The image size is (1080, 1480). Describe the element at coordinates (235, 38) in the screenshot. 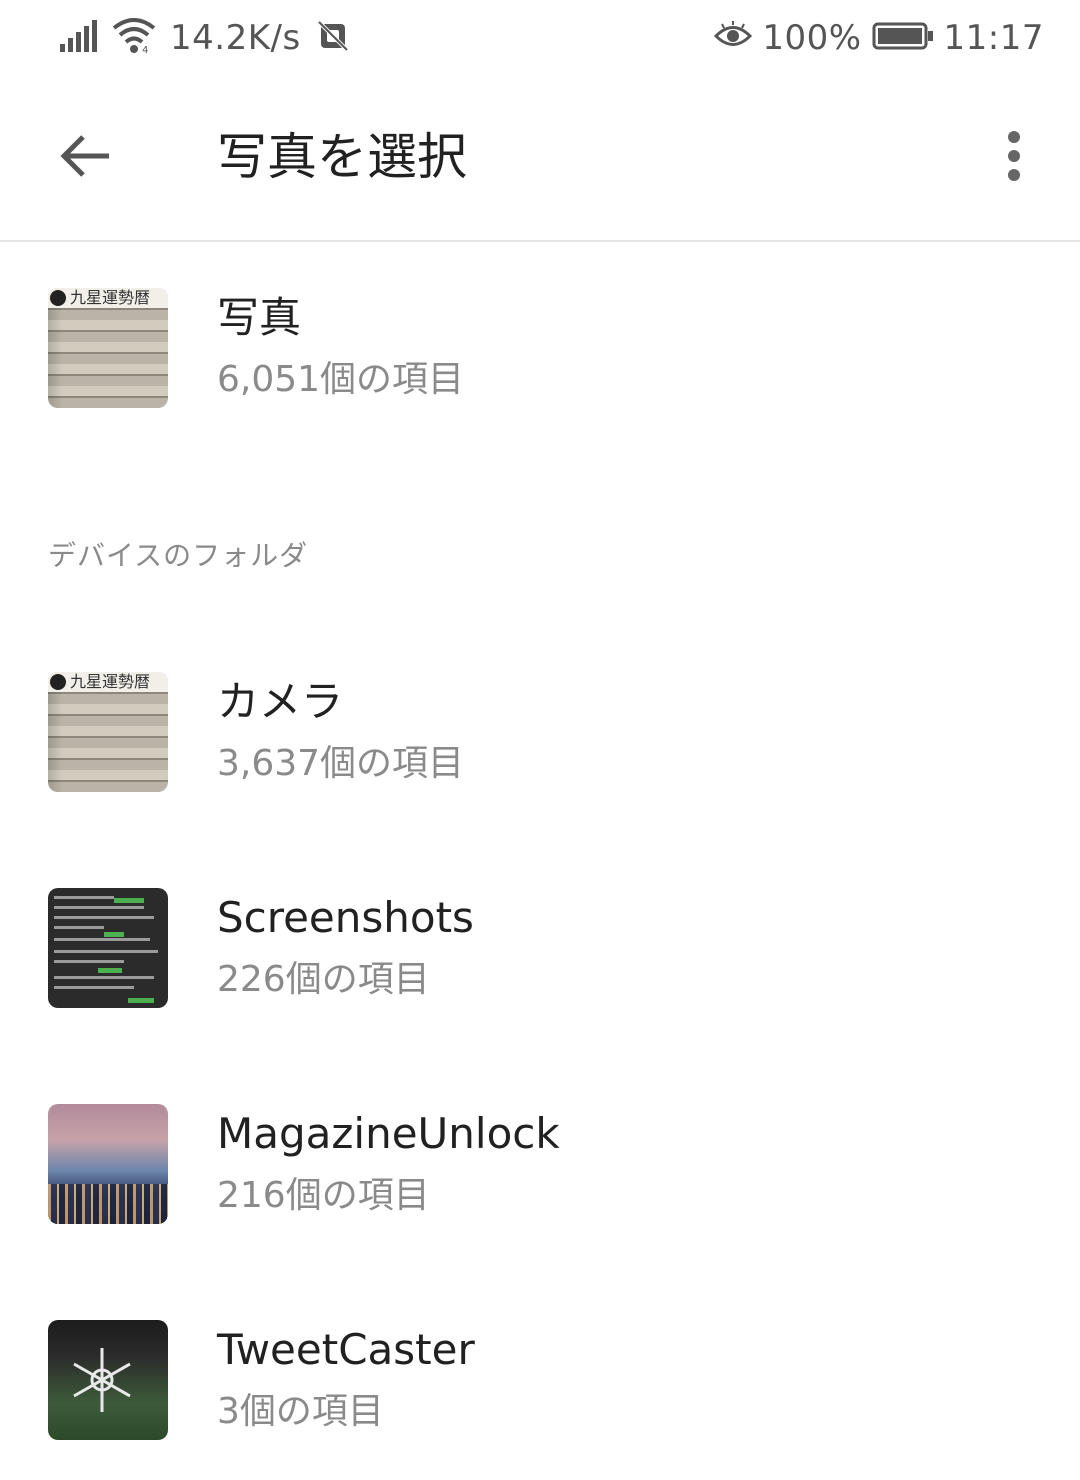

I see `net-speed: 14.2K/s` at that location.